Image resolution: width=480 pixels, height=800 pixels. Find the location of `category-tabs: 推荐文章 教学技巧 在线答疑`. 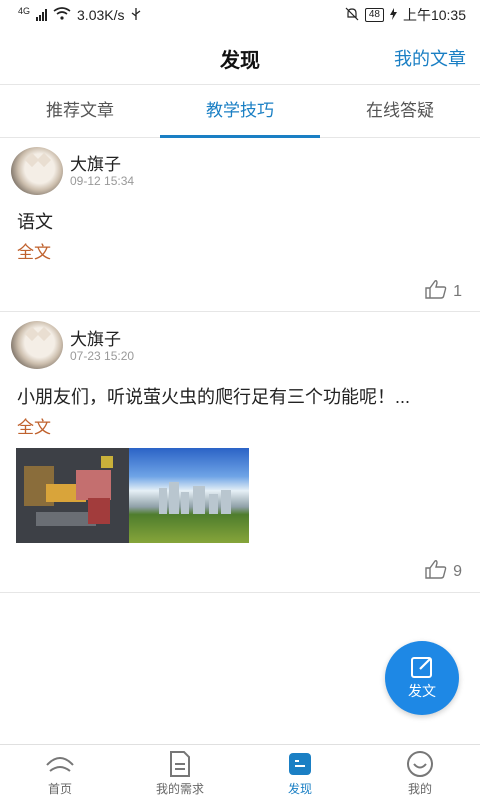

category-tabs: 推荐文章 教学技巧 在线答疑 is located at coordinates (240, 112).